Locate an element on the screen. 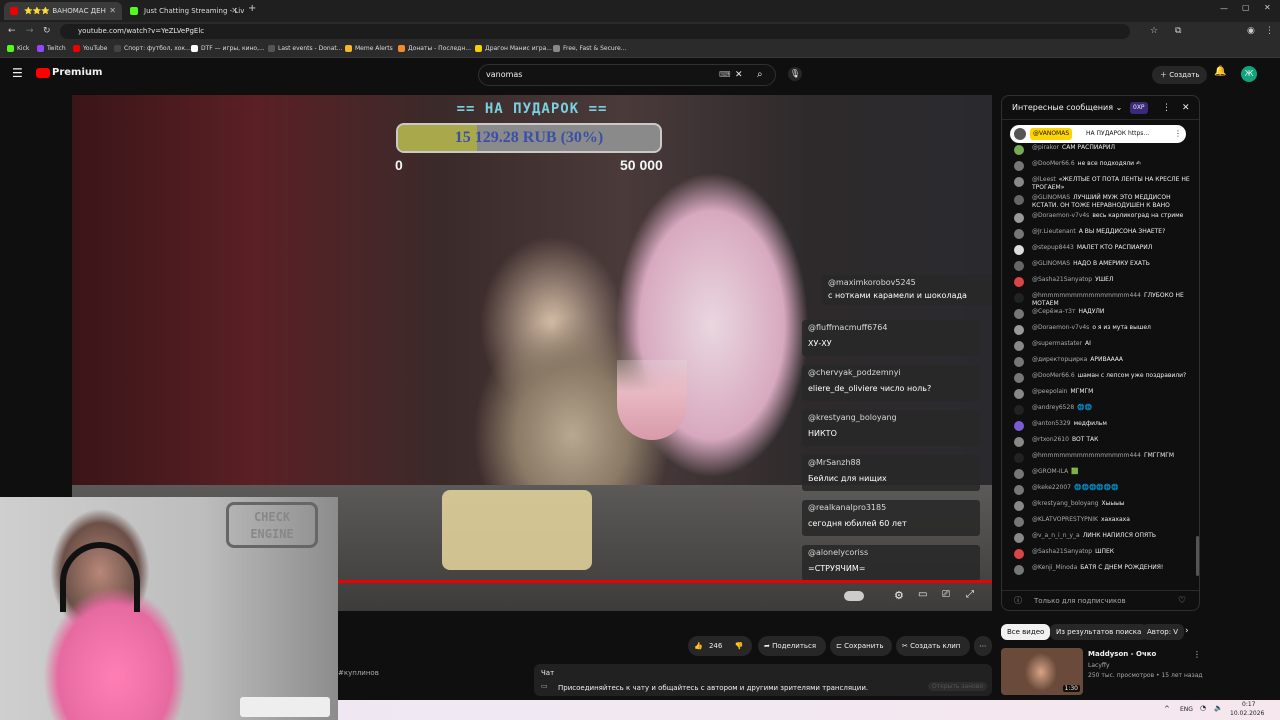 This screenshot has width=1280, height=720. chat-mode-dropdown: Интересные сообщения is located at coordinates (1062, 107).